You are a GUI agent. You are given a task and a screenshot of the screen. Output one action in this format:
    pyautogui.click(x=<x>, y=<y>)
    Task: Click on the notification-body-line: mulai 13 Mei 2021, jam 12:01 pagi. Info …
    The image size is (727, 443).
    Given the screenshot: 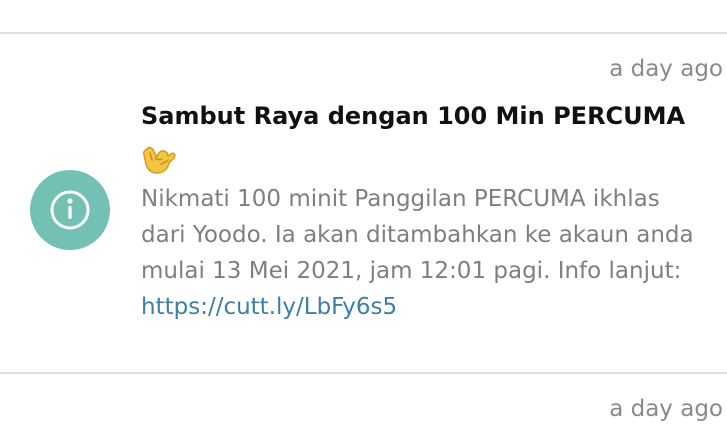 What is the action you would take?
    pyautogui.click(x=411, y=271)
    